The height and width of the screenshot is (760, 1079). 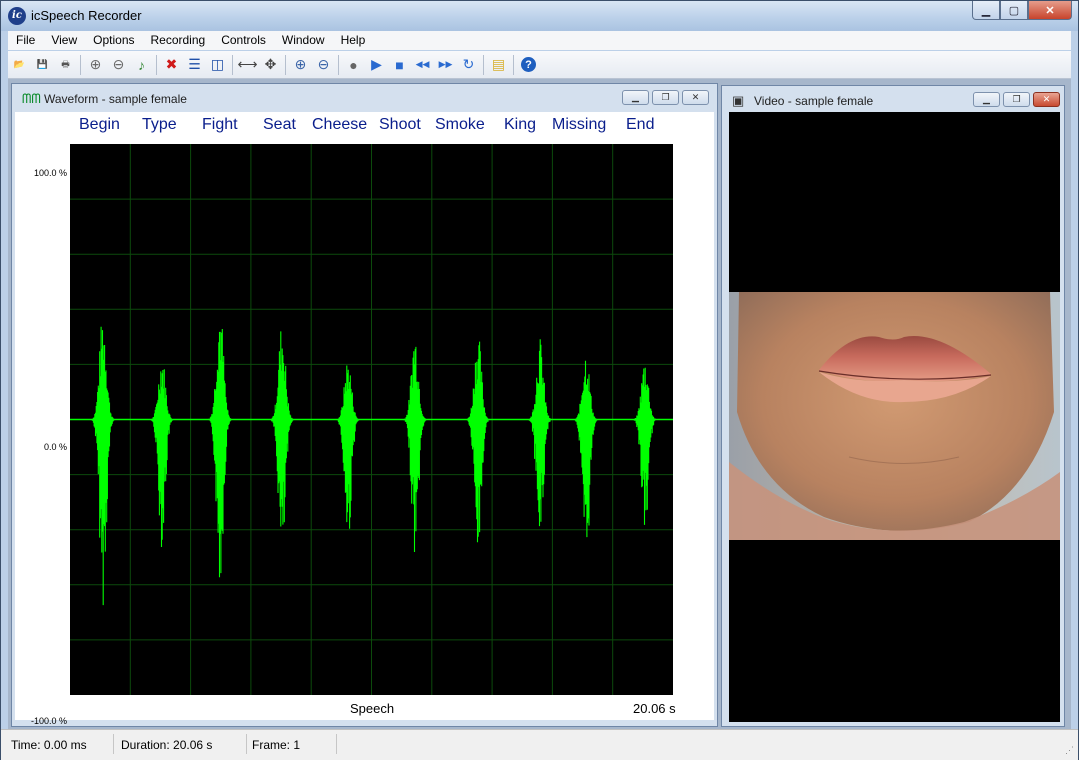 I want to click on waveform-burst-end, so click(x=645, y=446).